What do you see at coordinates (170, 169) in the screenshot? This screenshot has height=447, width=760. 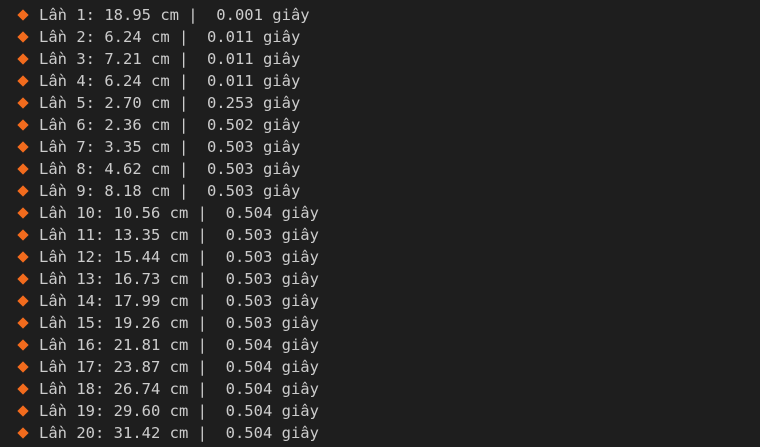 I see `measurement-text: Lần 8: 4.62 cm | 0.503 giây` at bounding box center [170, 169].